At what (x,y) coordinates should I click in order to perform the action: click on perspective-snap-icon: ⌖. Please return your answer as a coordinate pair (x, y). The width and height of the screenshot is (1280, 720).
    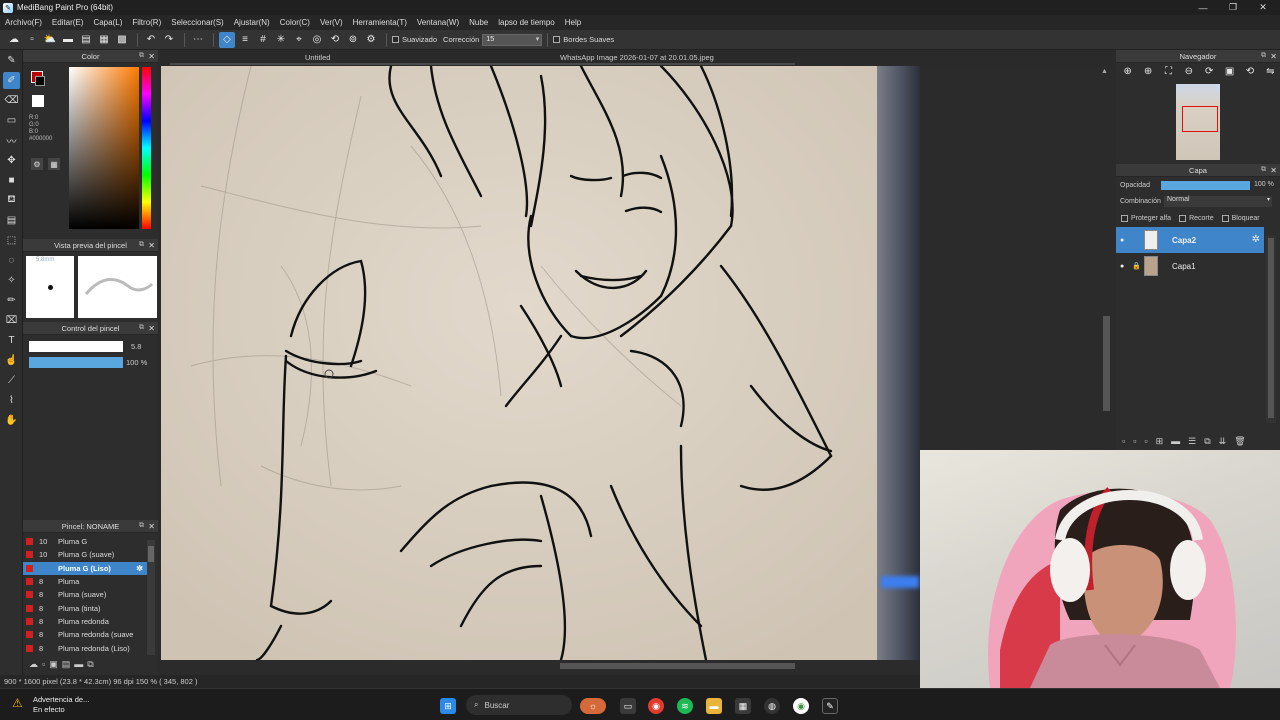
    Looking at the image, I should click on (299, 40).